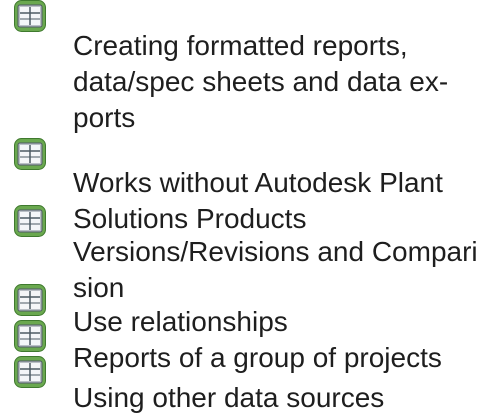 The image size is (478, 420). What do you see at coordinates (257, 357) in the screenshot?
I see `feature-text-line: Reports of a group of projects` at bounding box center [257, 357].